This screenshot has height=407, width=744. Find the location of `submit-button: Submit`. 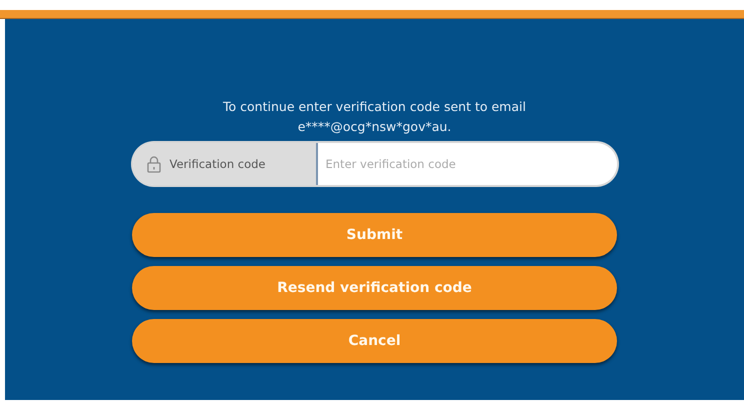

submit-button: Submit is located at coordinates (374, 235).